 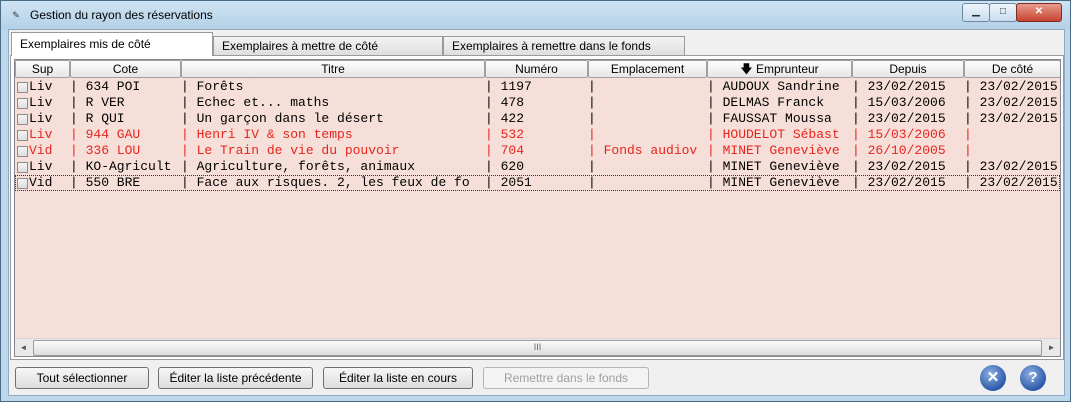 What do you see at coordinates (255, 102) in the screenshot?
I see `cell-titre: | Echec et... maths` at bounding box center [255, 102].